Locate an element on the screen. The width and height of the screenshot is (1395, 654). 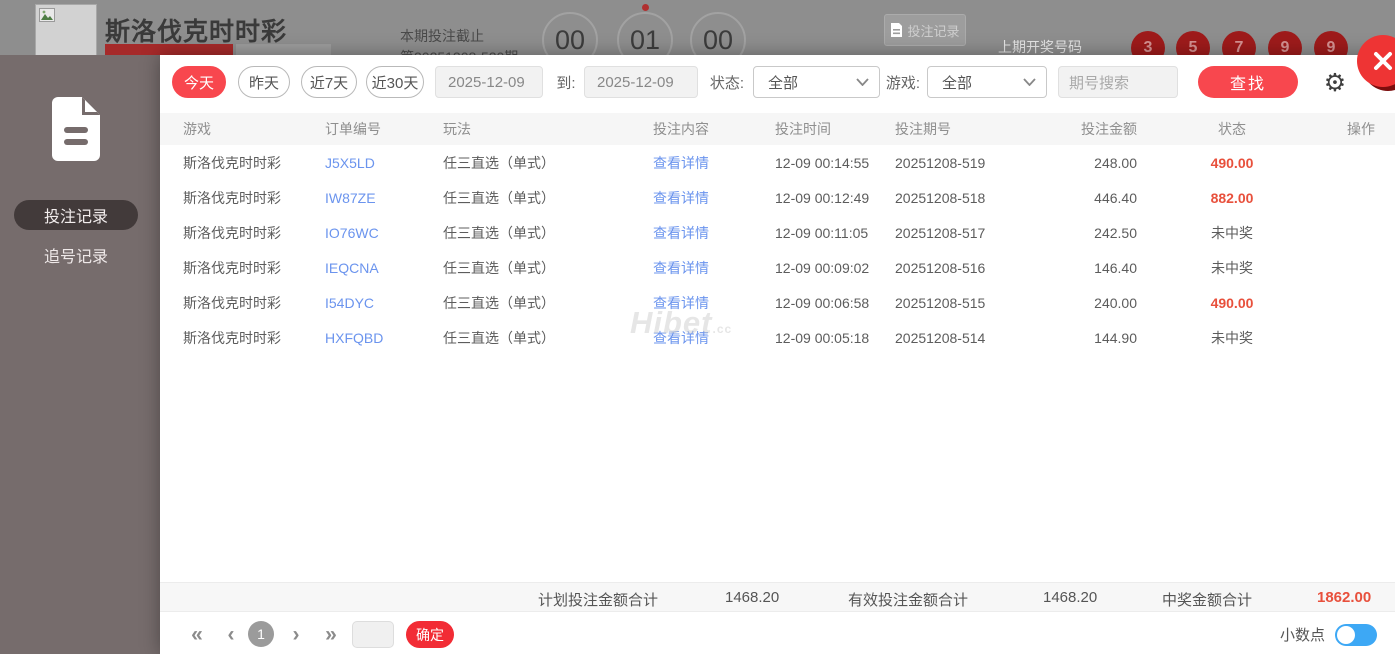
draw-ball: 3 is located at coordinates (1148, 43).